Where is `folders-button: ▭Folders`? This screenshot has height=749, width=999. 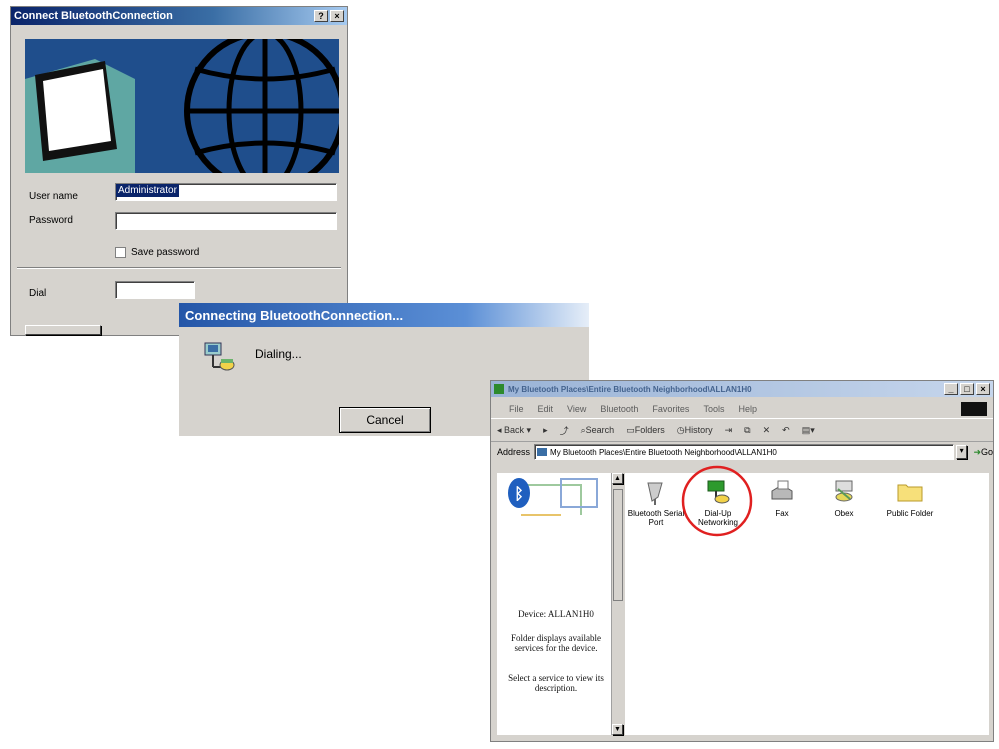 folders-button: ▭Folders is located at coordinates (645, 430).